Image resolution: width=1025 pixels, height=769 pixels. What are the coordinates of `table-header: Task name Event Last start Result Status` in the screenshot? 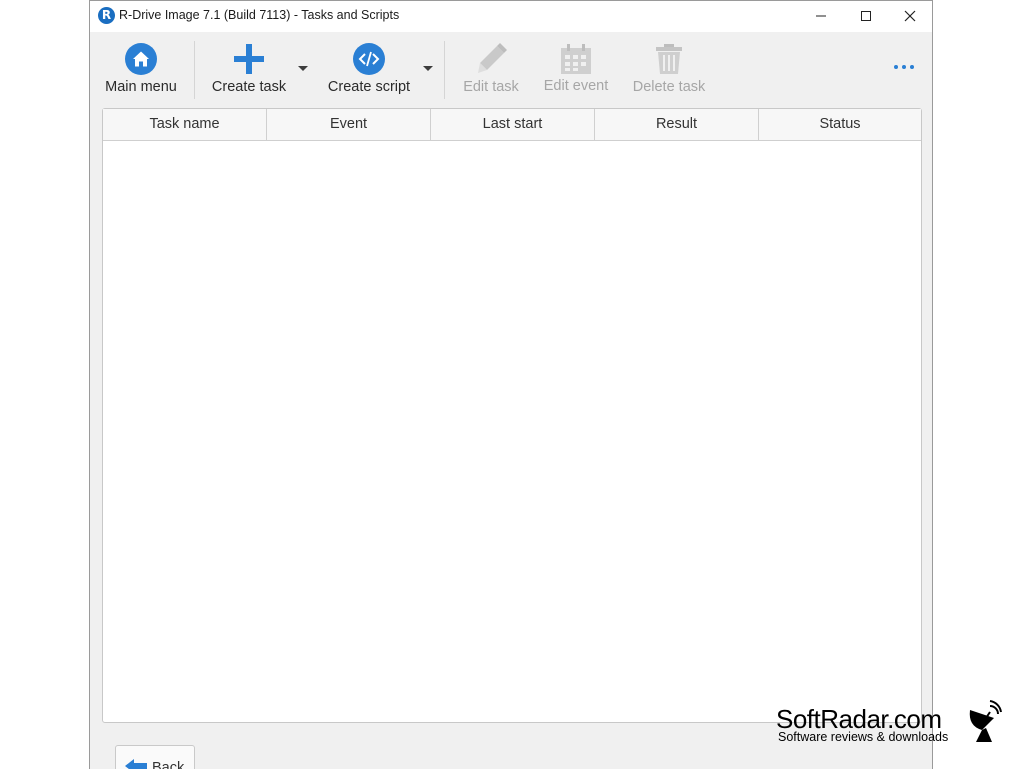 It's located at (512, 125).